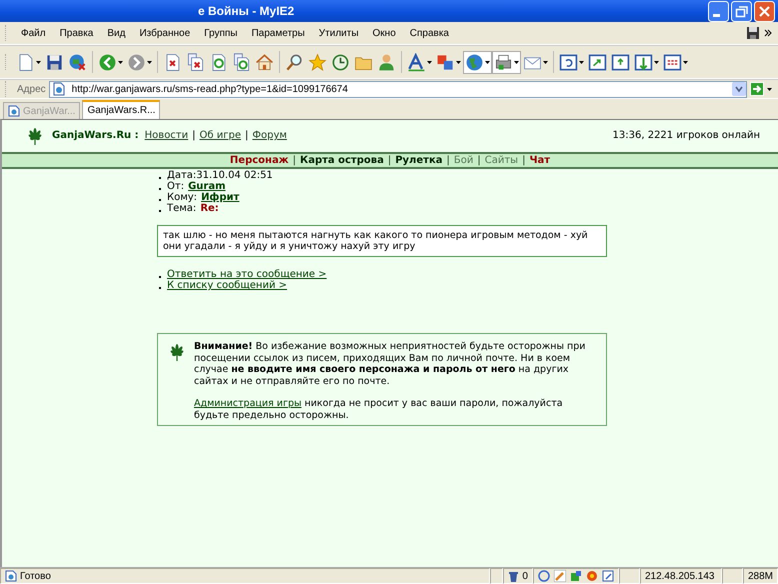  What do you see at coordinates (382, 241) in the screenshot?
I see `message-body: так шлю - но меня пытаются нагнуть как какого то пионера игровым методом - хуй они угадали - я уйду и я уничтожу нахуй эту игру` at bounding box center [382, 241].